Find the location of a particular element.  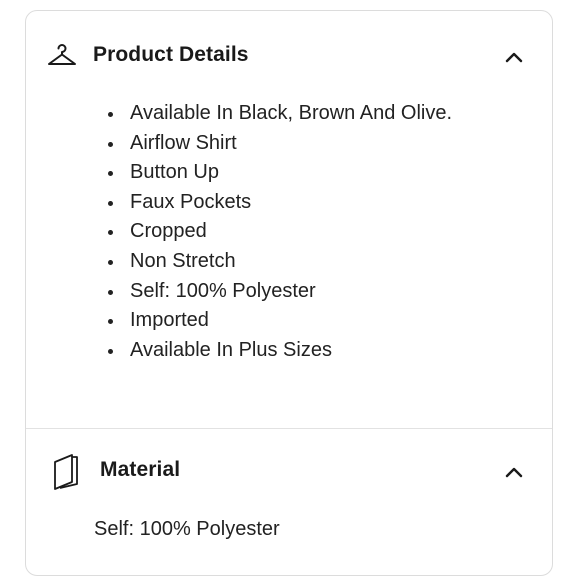

hanger-icon is located at coordinates (62, 54).